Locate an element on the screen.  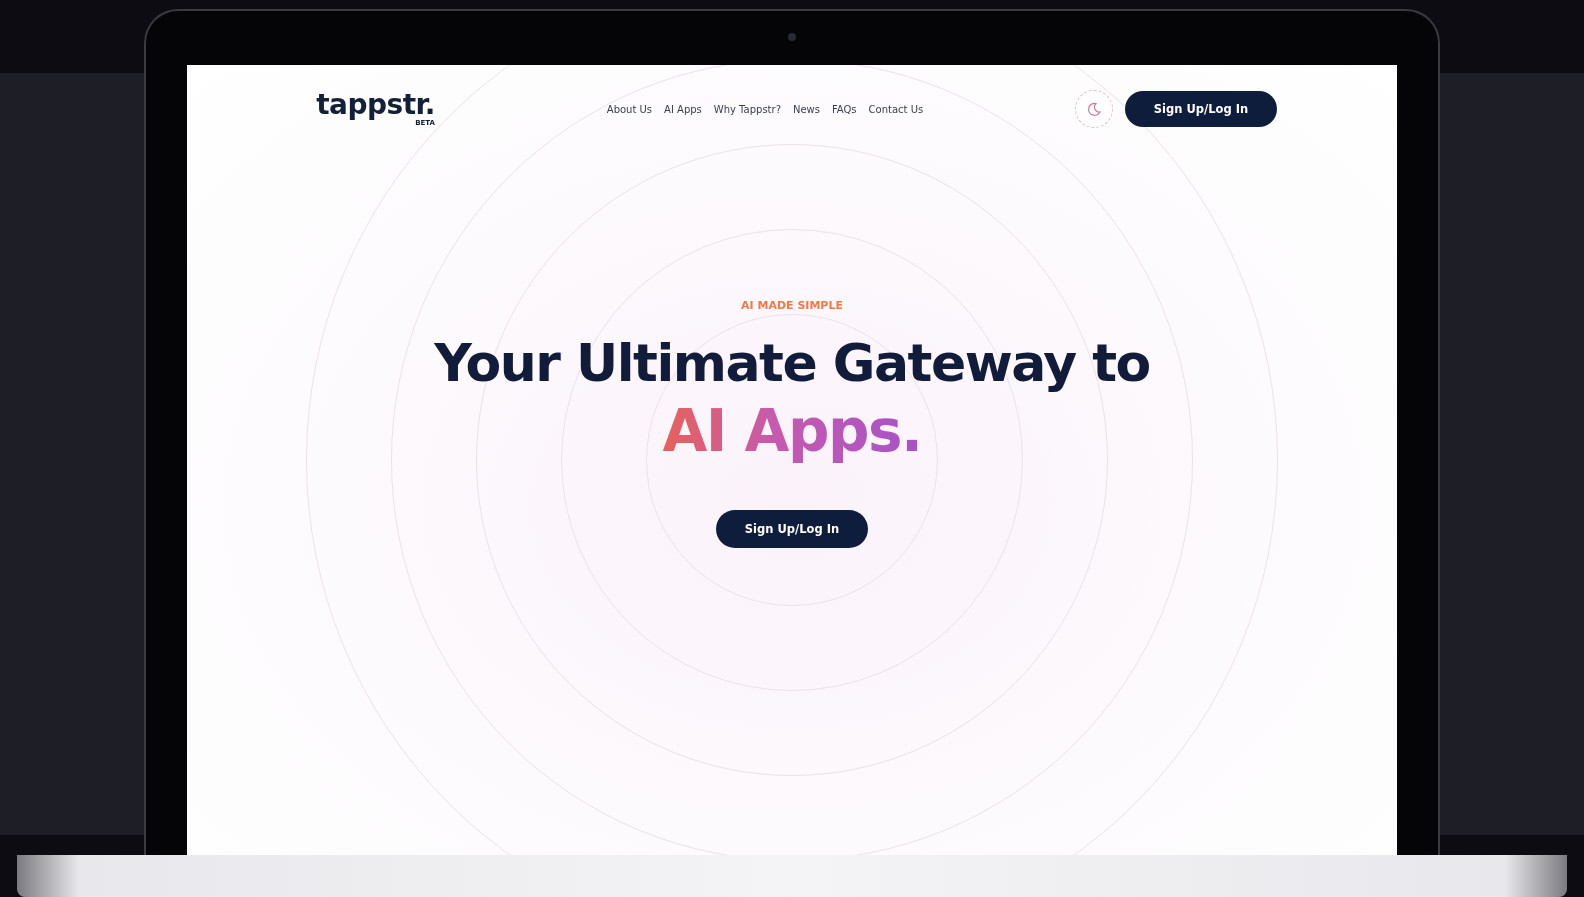
moon-icon is located at coordinates (1094, 109).